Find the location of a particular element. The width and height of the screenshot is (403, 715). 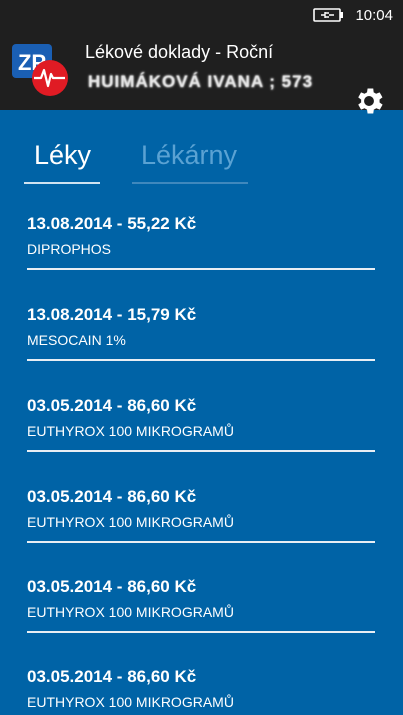

item-drug: MESOCAIN 1% is located at coordinates (76, 340).